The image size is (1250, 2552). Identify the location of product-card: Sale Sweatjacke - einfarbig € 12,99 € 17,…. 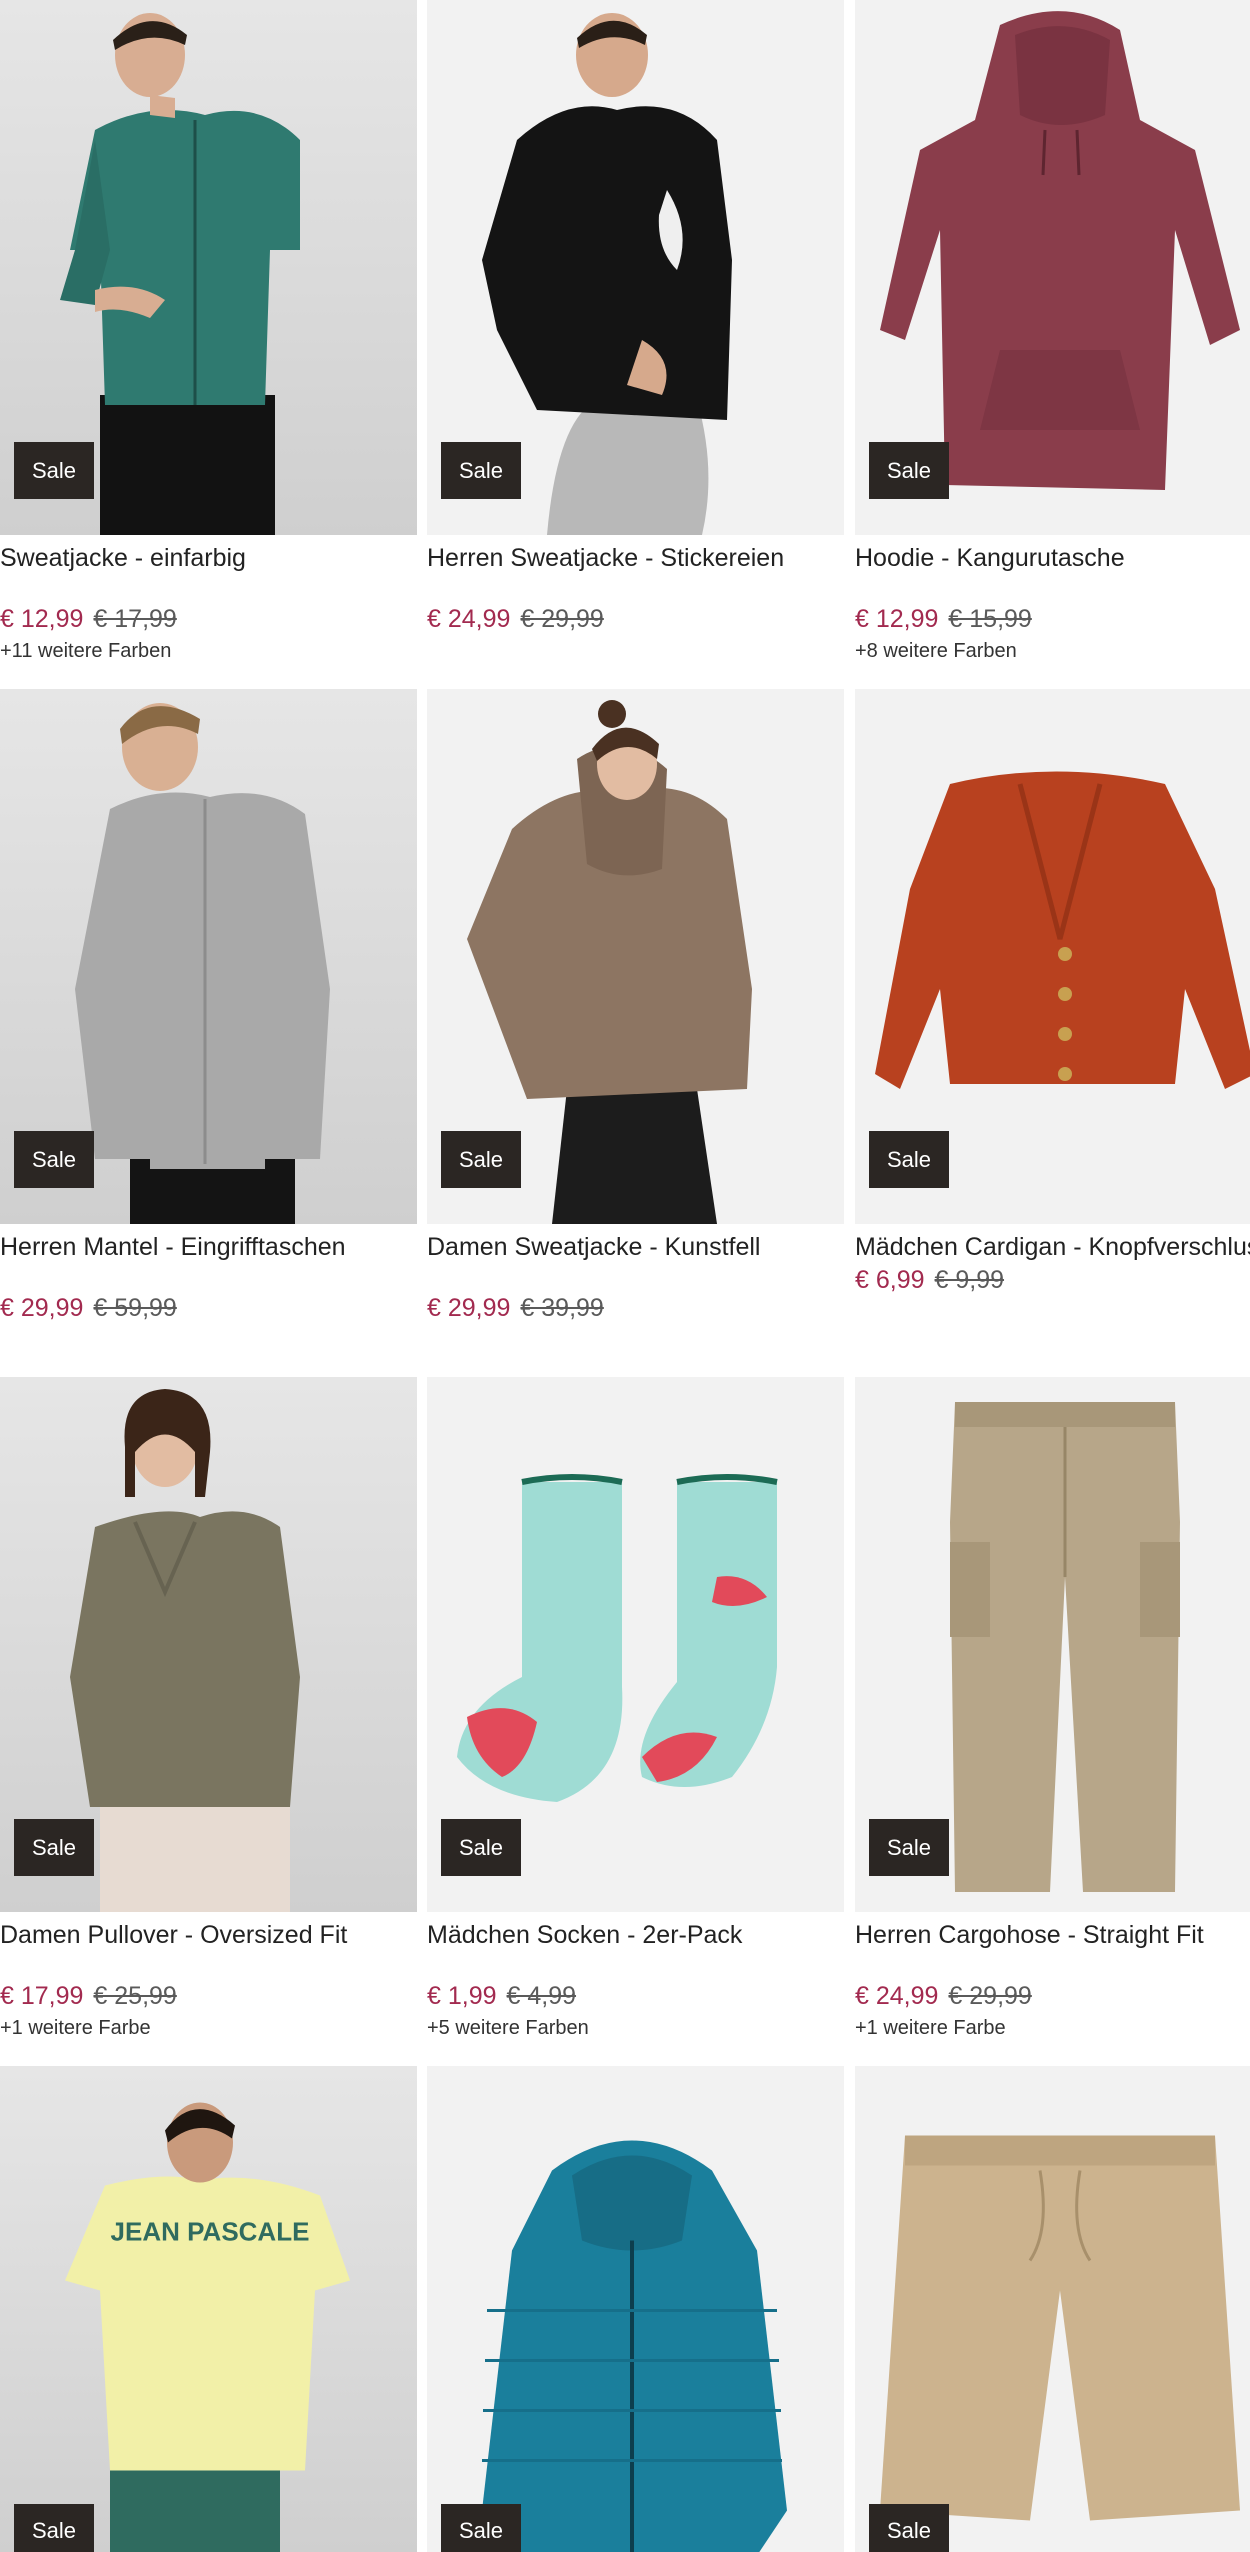
(208, 331).